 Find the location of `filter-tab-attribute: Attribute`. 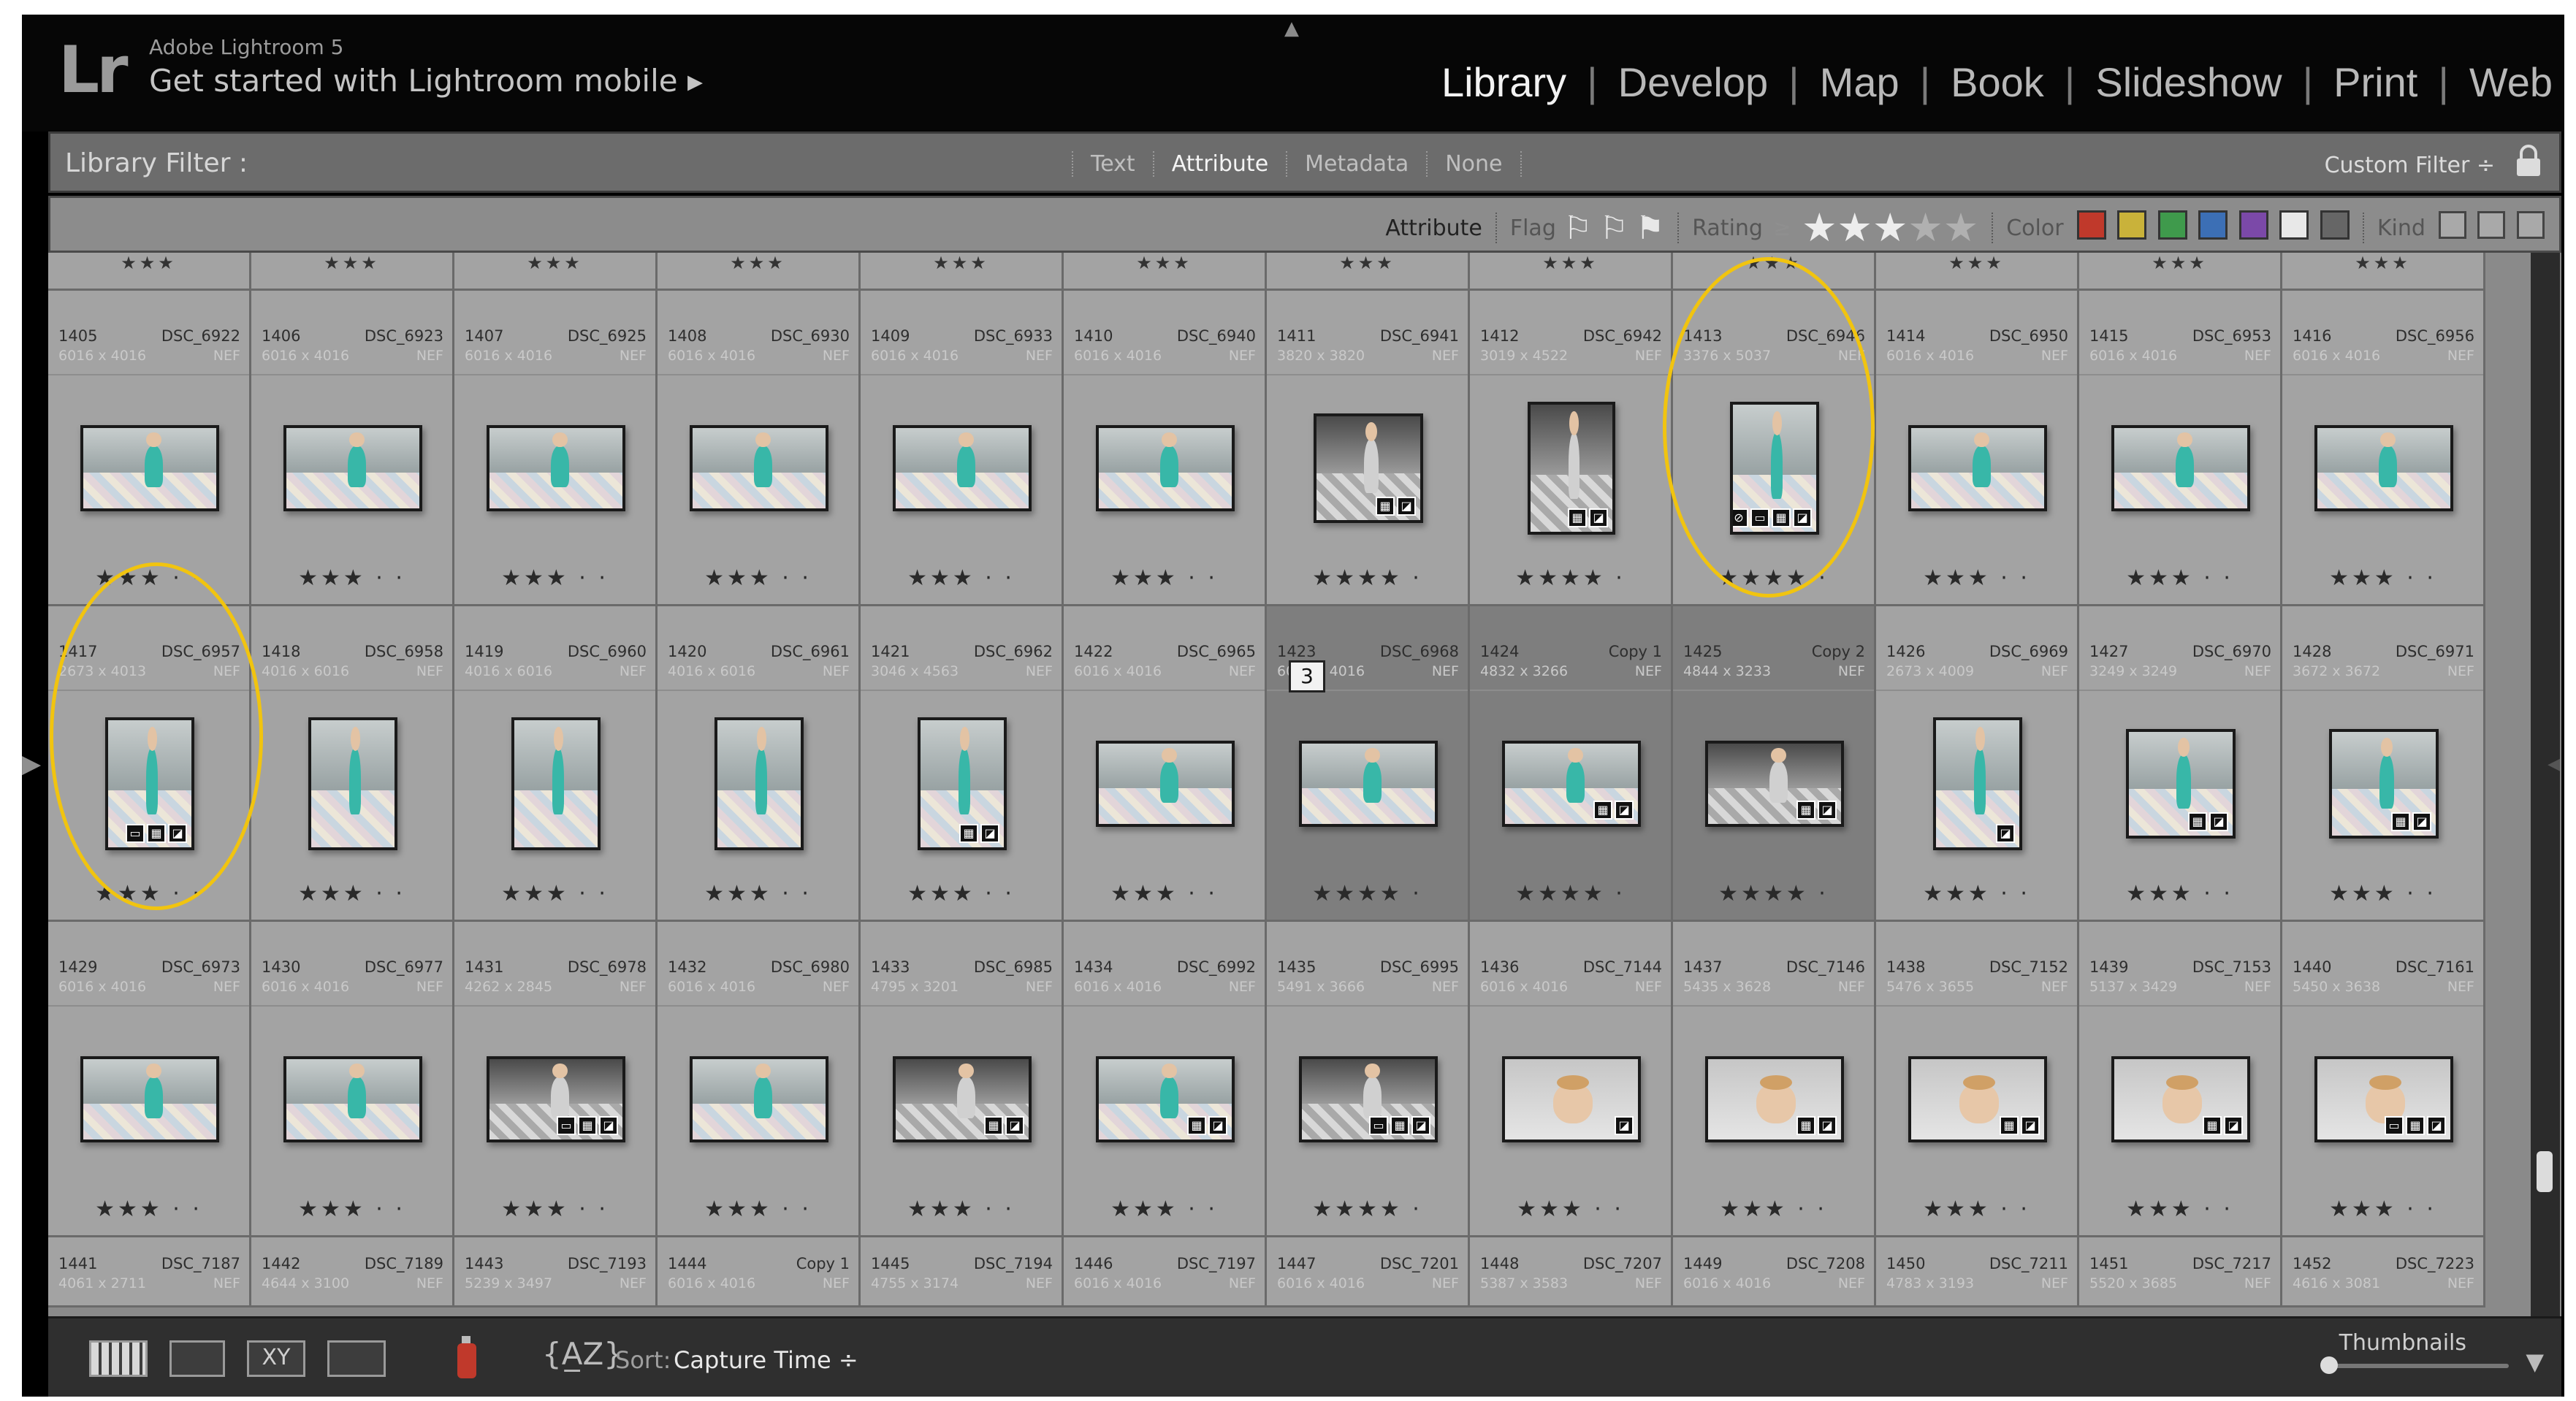

filter-tab-attribute: Attribute is located at coordinates (1219, 164).